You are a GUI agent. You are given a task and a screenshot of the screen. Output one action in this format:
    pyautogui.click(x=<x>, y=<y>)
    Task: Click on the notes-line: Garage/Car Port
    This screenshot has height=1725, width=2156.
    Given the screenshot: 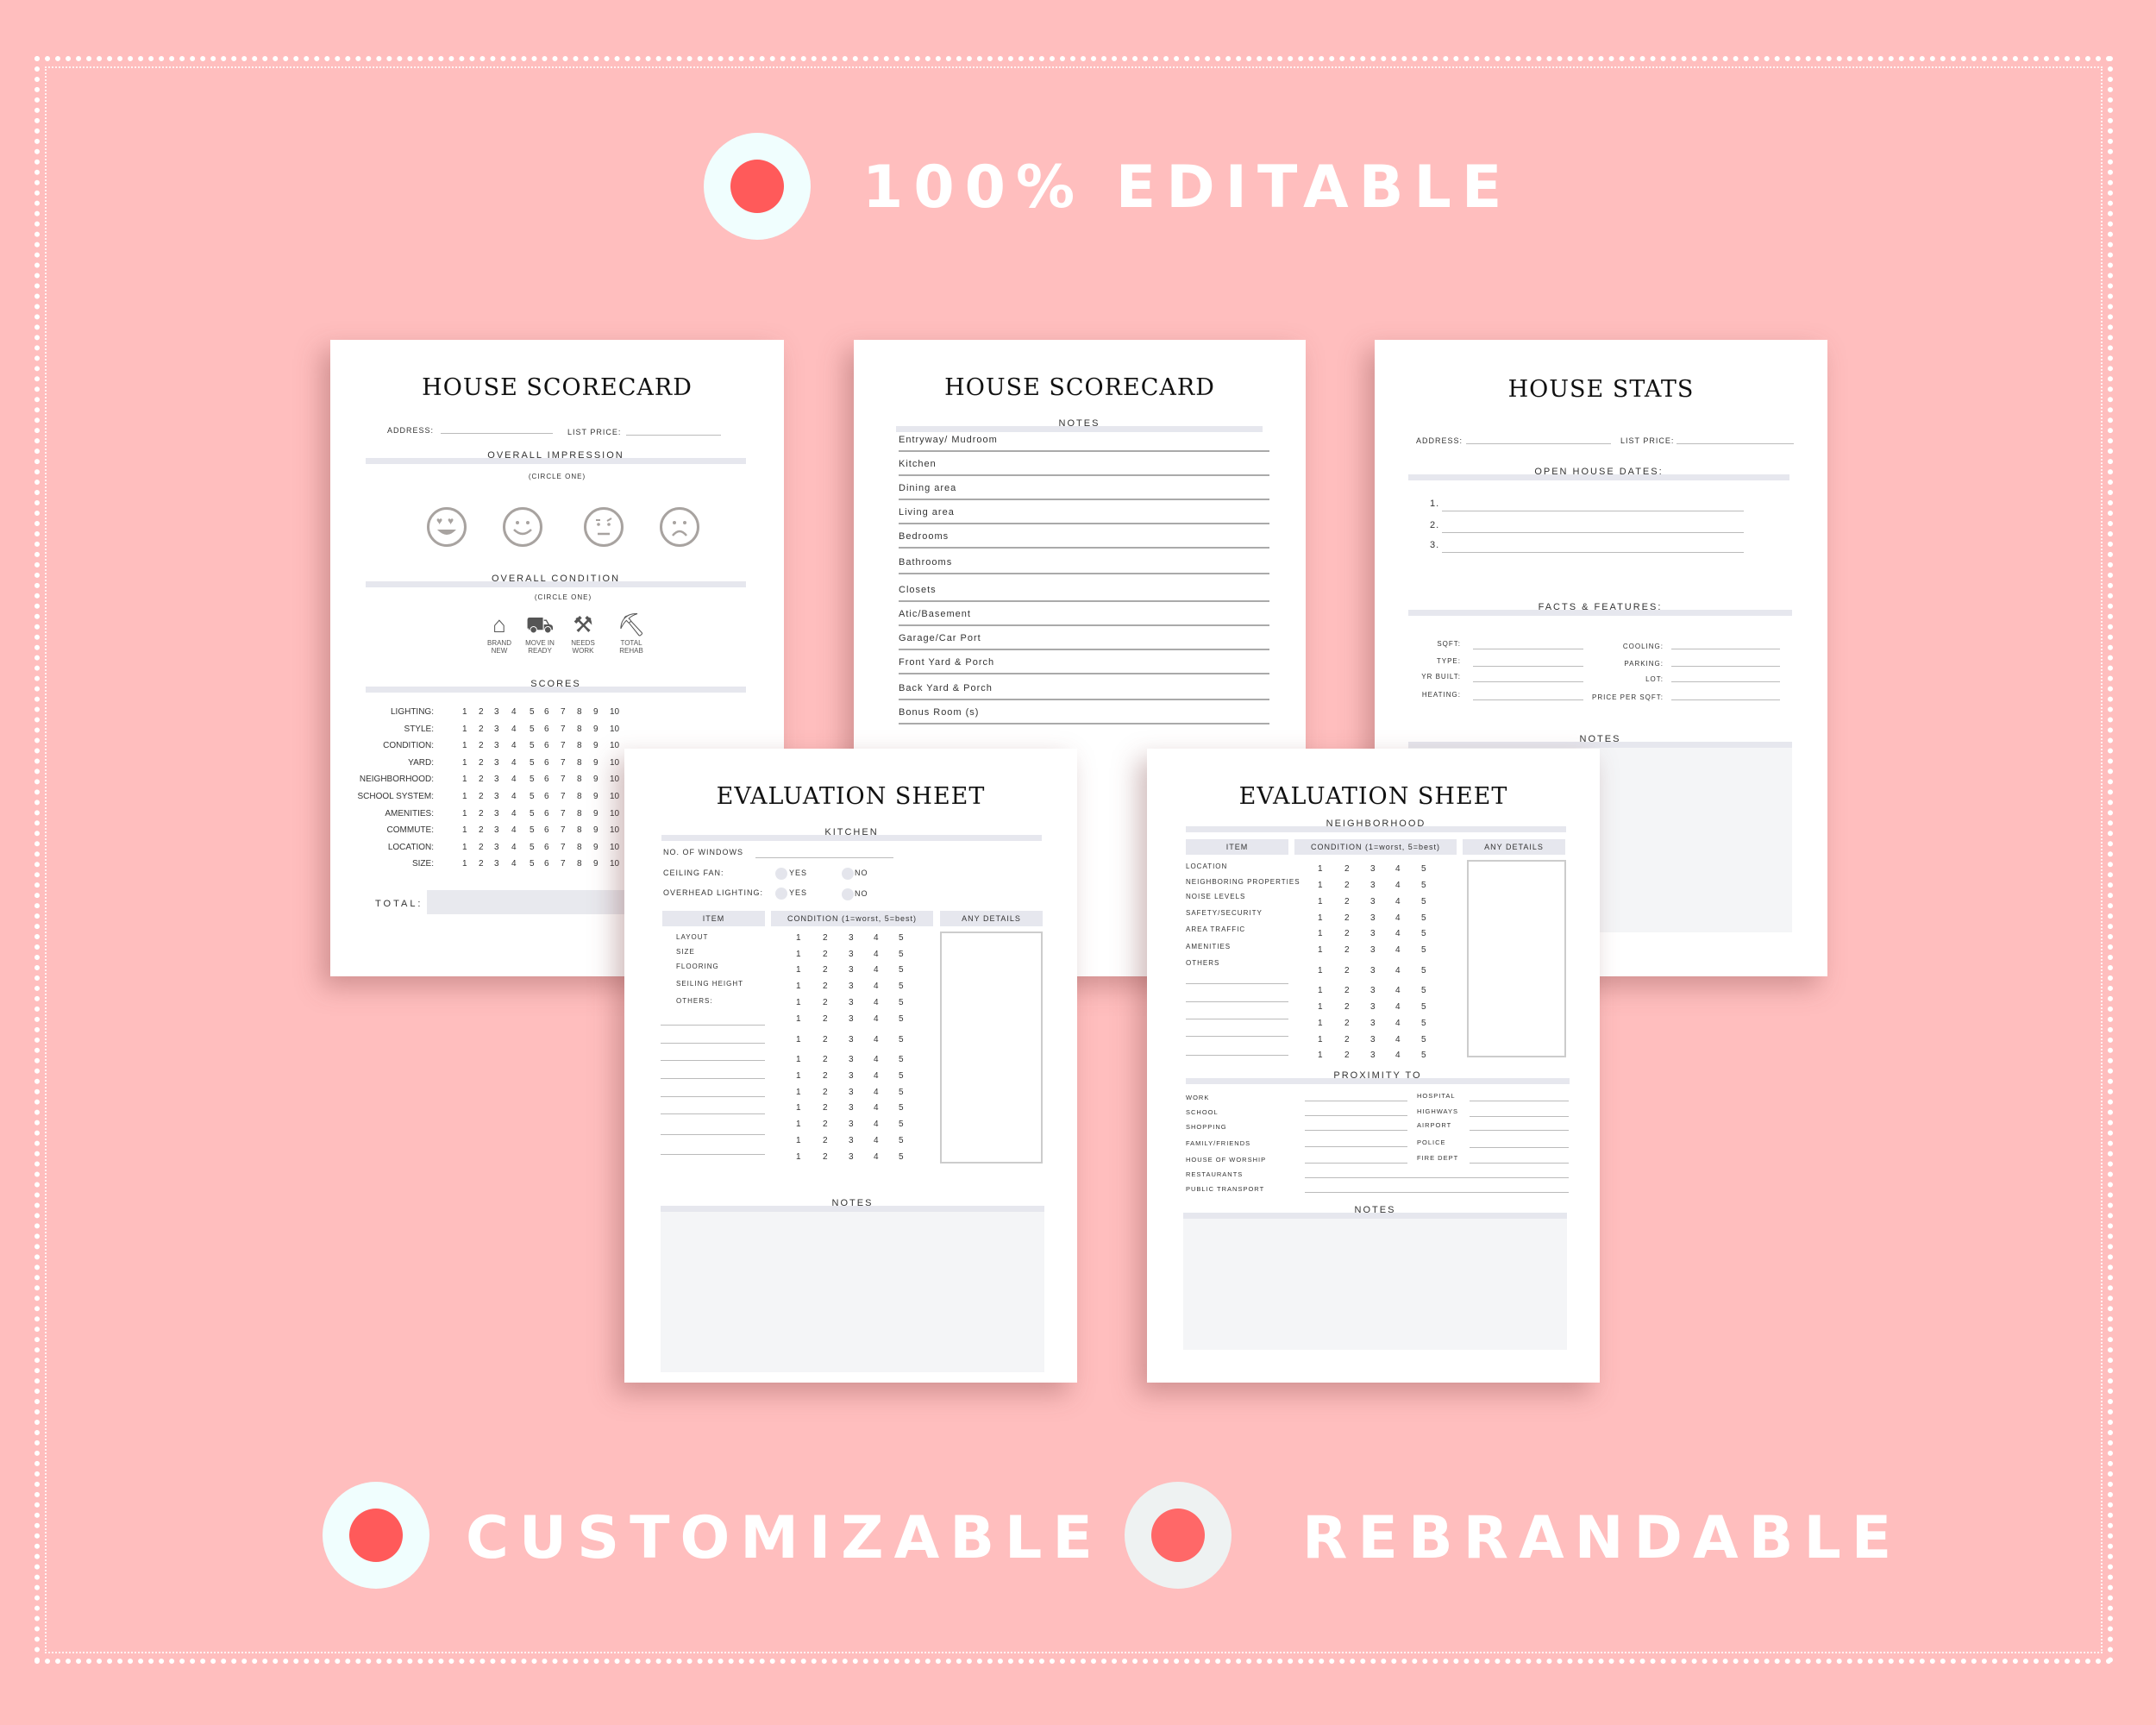 What is the action you would take?
    pyautogui.click(x=1084, y=641)
    